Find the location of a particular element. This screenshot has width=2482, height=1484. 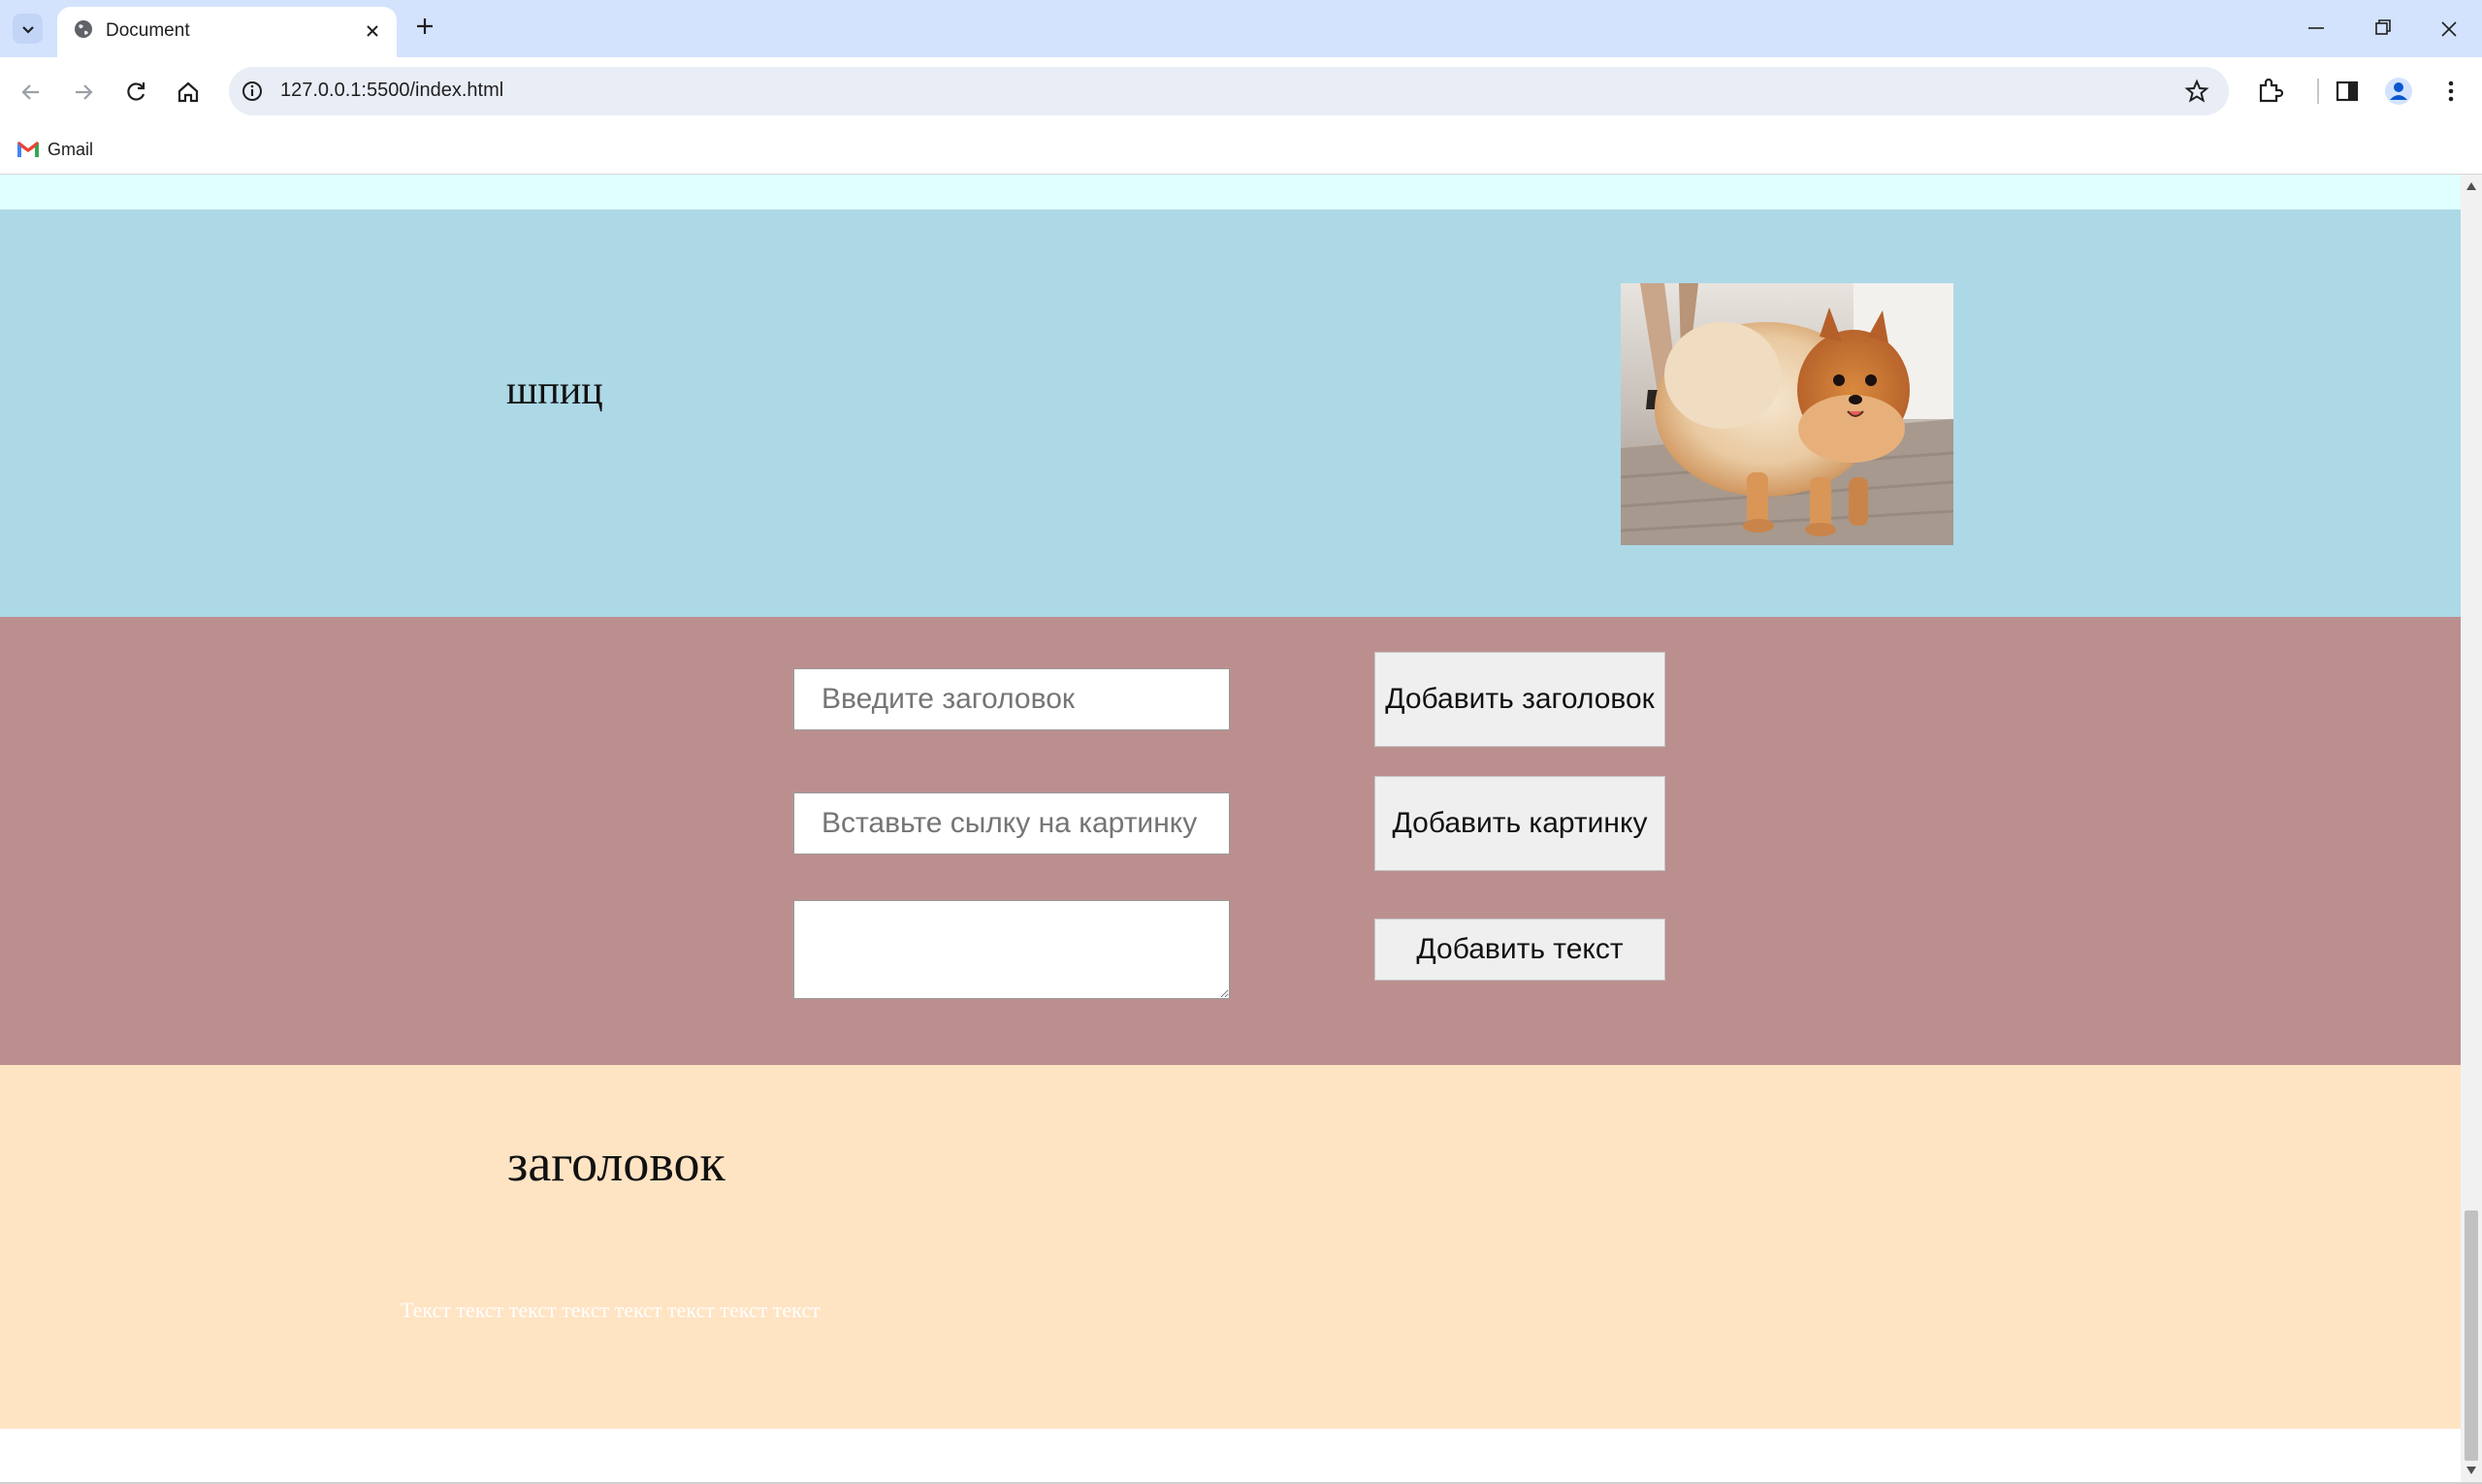

top-strip is located at coordinates (1230, 193).